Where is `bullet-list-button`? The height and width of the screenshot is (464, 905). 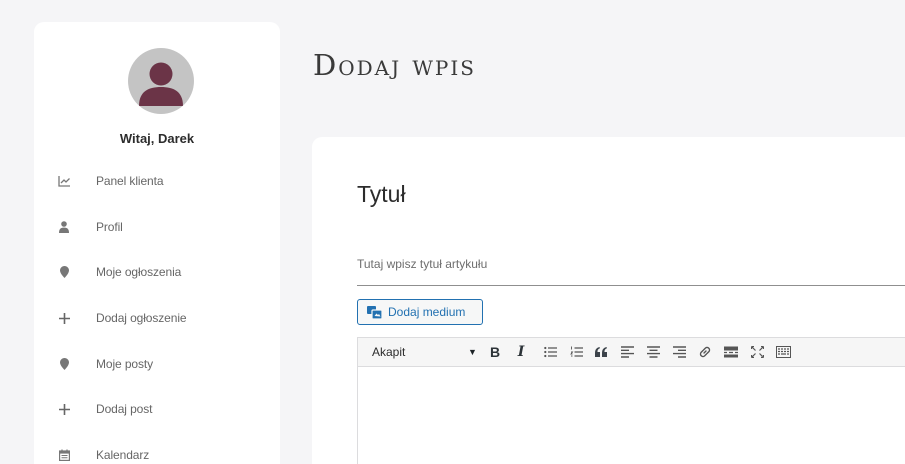 bullet-list-button is located at coordinates (550, 352).